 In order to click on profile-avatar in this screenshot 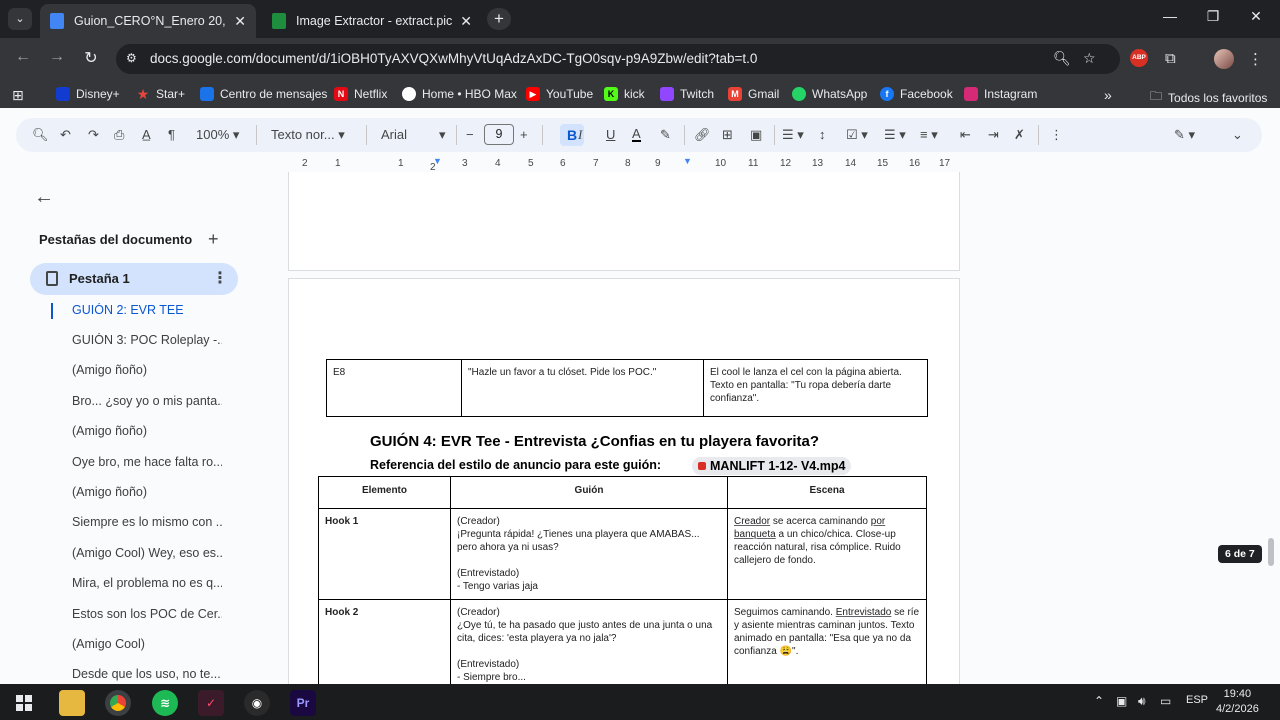, I will do `click(1224, 59)`.